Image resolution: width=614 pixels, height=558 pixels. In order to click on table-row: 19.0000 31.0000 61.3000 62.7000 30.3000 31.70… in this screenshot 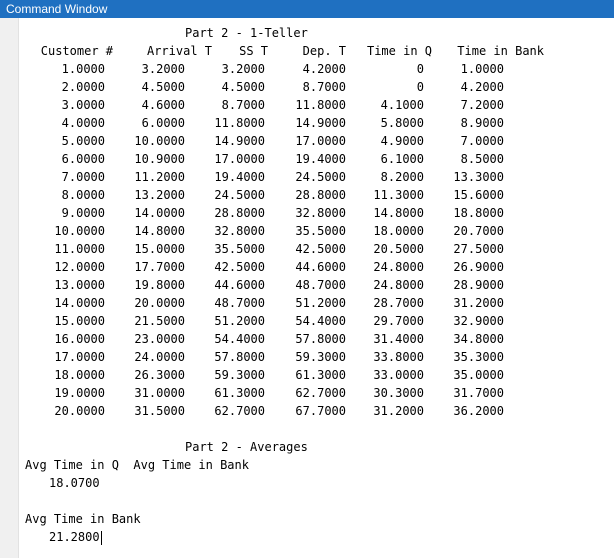, I will do `click(315, 393)`.